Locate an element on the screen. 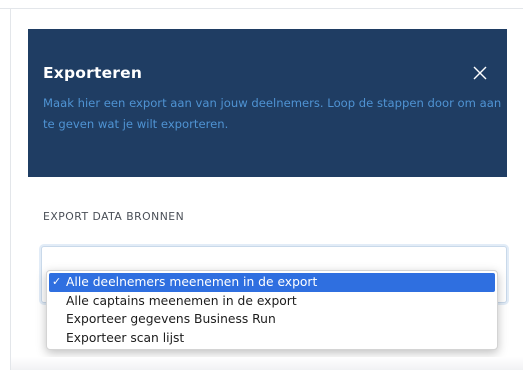 The height and width of the screenshot is (370, 523). option-label: Exporteer gegevens Business Run is located at coordinates (171, 319).